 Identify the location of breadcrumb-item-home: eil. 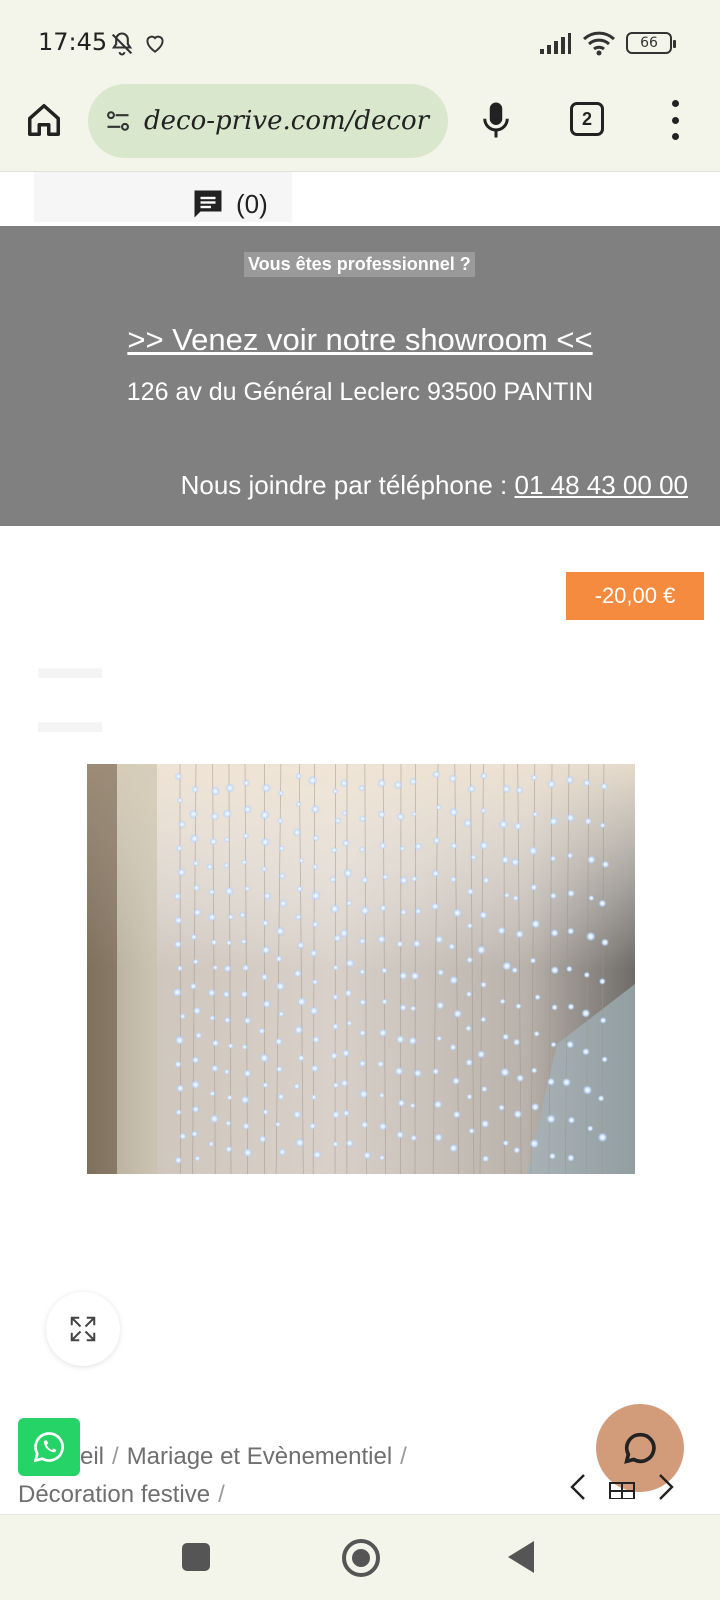
(92, 1456).